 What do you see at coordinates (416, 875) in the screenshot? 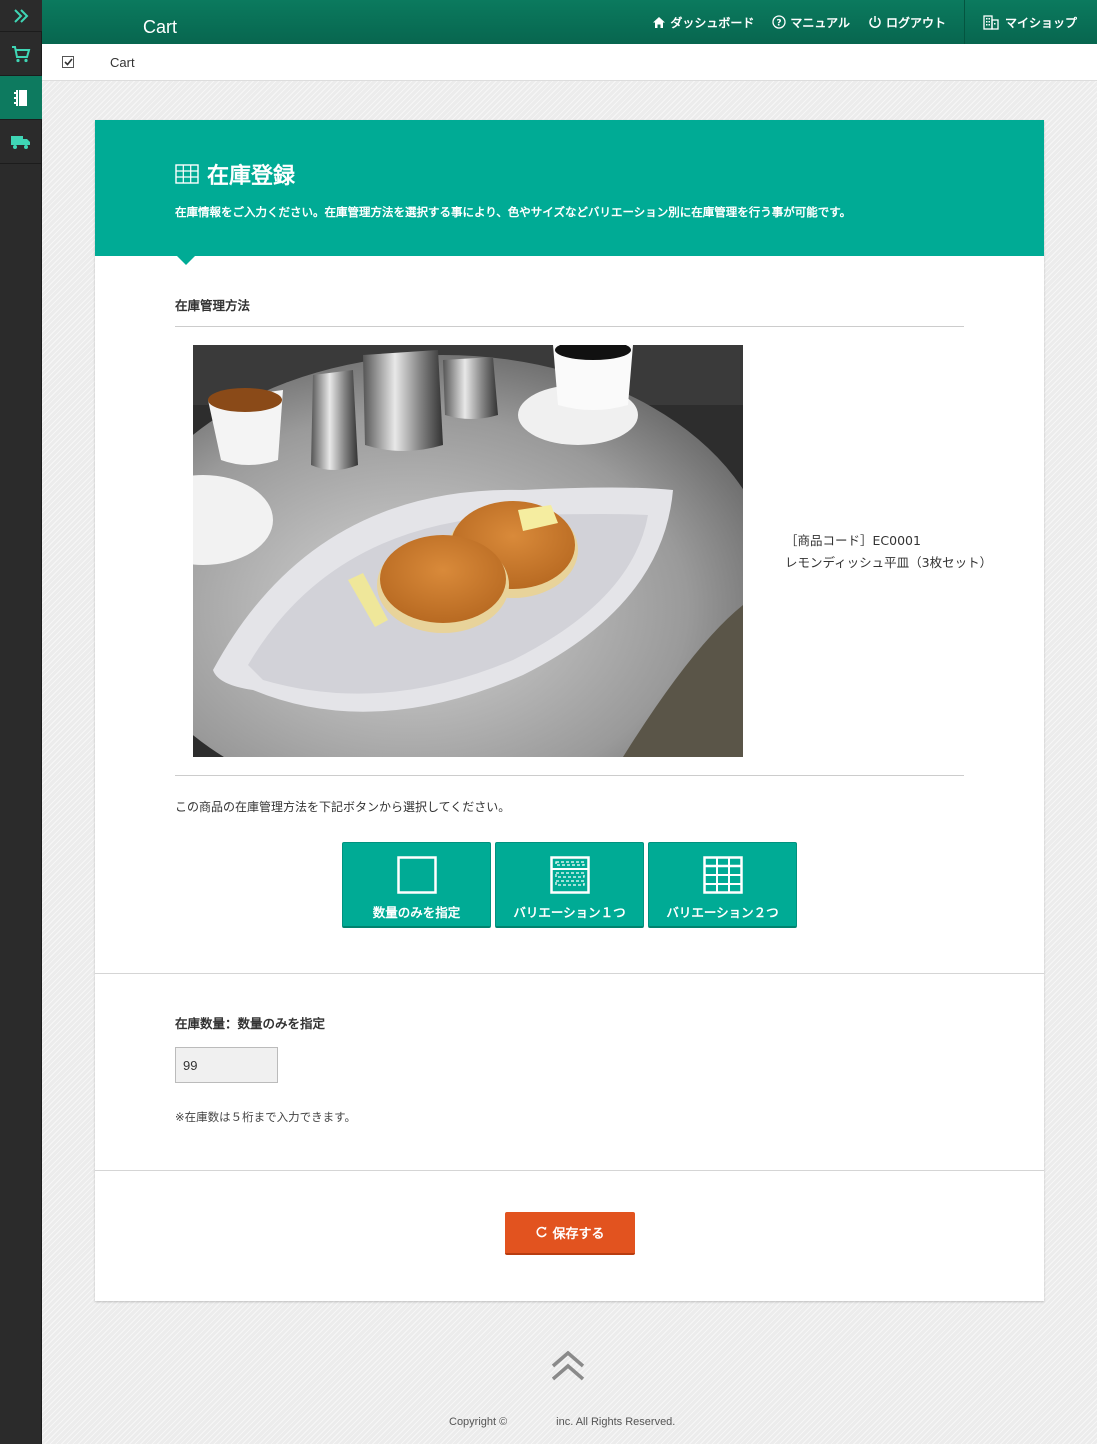
I see `square-icon` at bounding box center [416, 875].